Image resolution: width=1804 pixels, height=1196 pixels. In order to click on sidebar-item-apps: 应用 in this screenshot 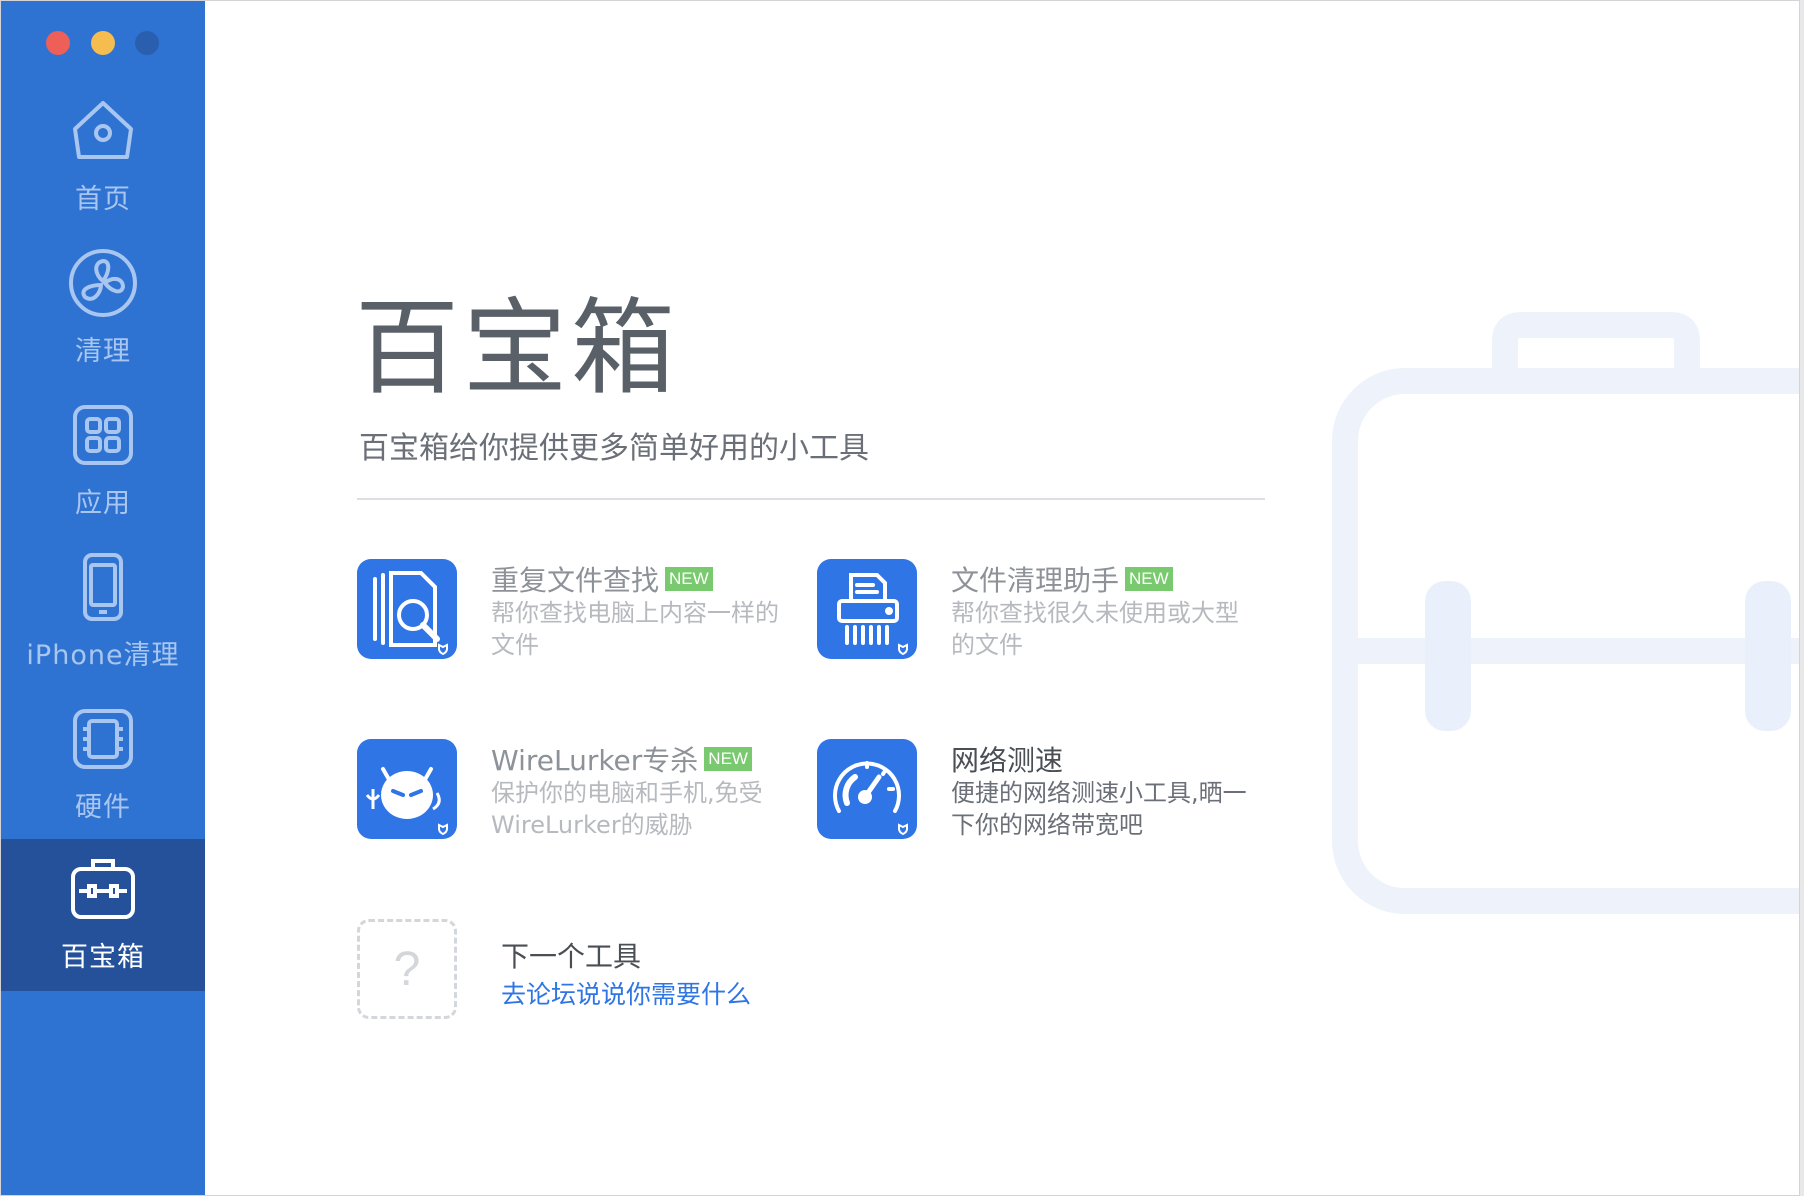, I will do `click(103, 461)`.